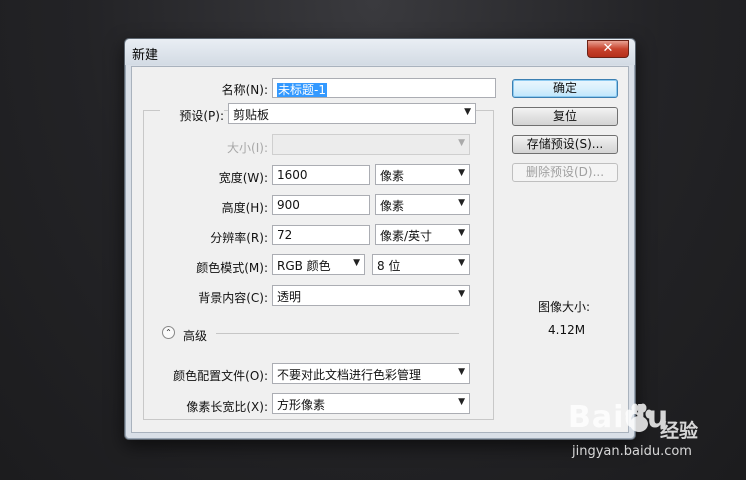  What do you see at coordinates (195, 335) in the screenshot?
I see `advanced-toggle-label: 高级` at bounding box center [195, 335].